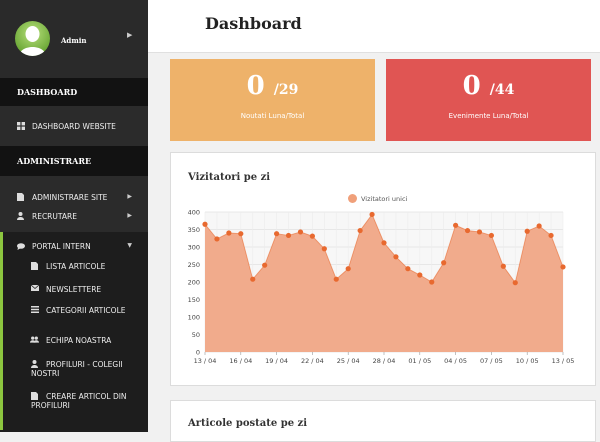  Describe the element at coordinates (61, 246) in the screenshot. I see `sidebar-item-label: PORTAL INTERN` at that location.